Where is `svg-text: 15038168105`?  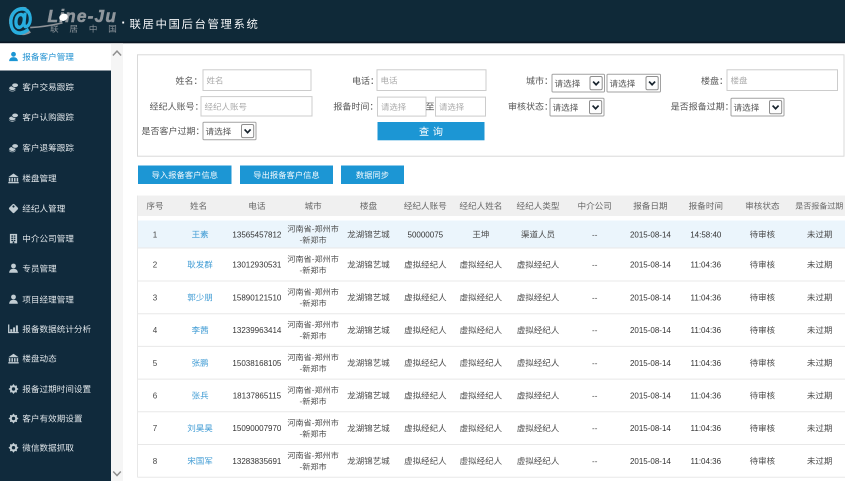
svg-text: 15038168105 is located at coordinates (256, 363).